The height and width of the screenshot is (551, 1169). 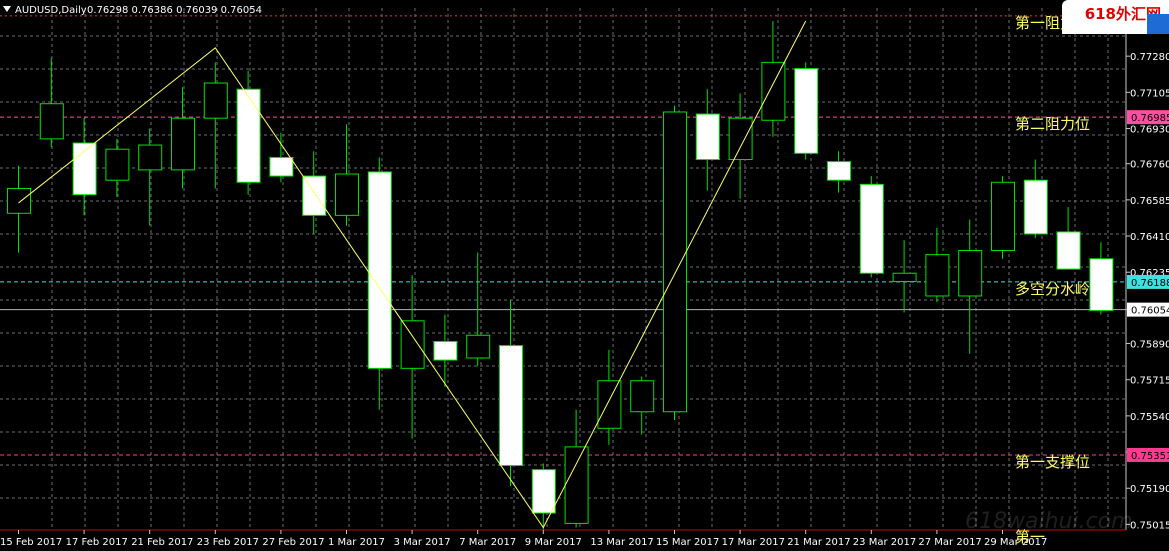 What do you see at coordinates (818, 542) in the screenshot?
I see `x-tick-label: 21 Mar 2017` at bounding box center [818, 542].